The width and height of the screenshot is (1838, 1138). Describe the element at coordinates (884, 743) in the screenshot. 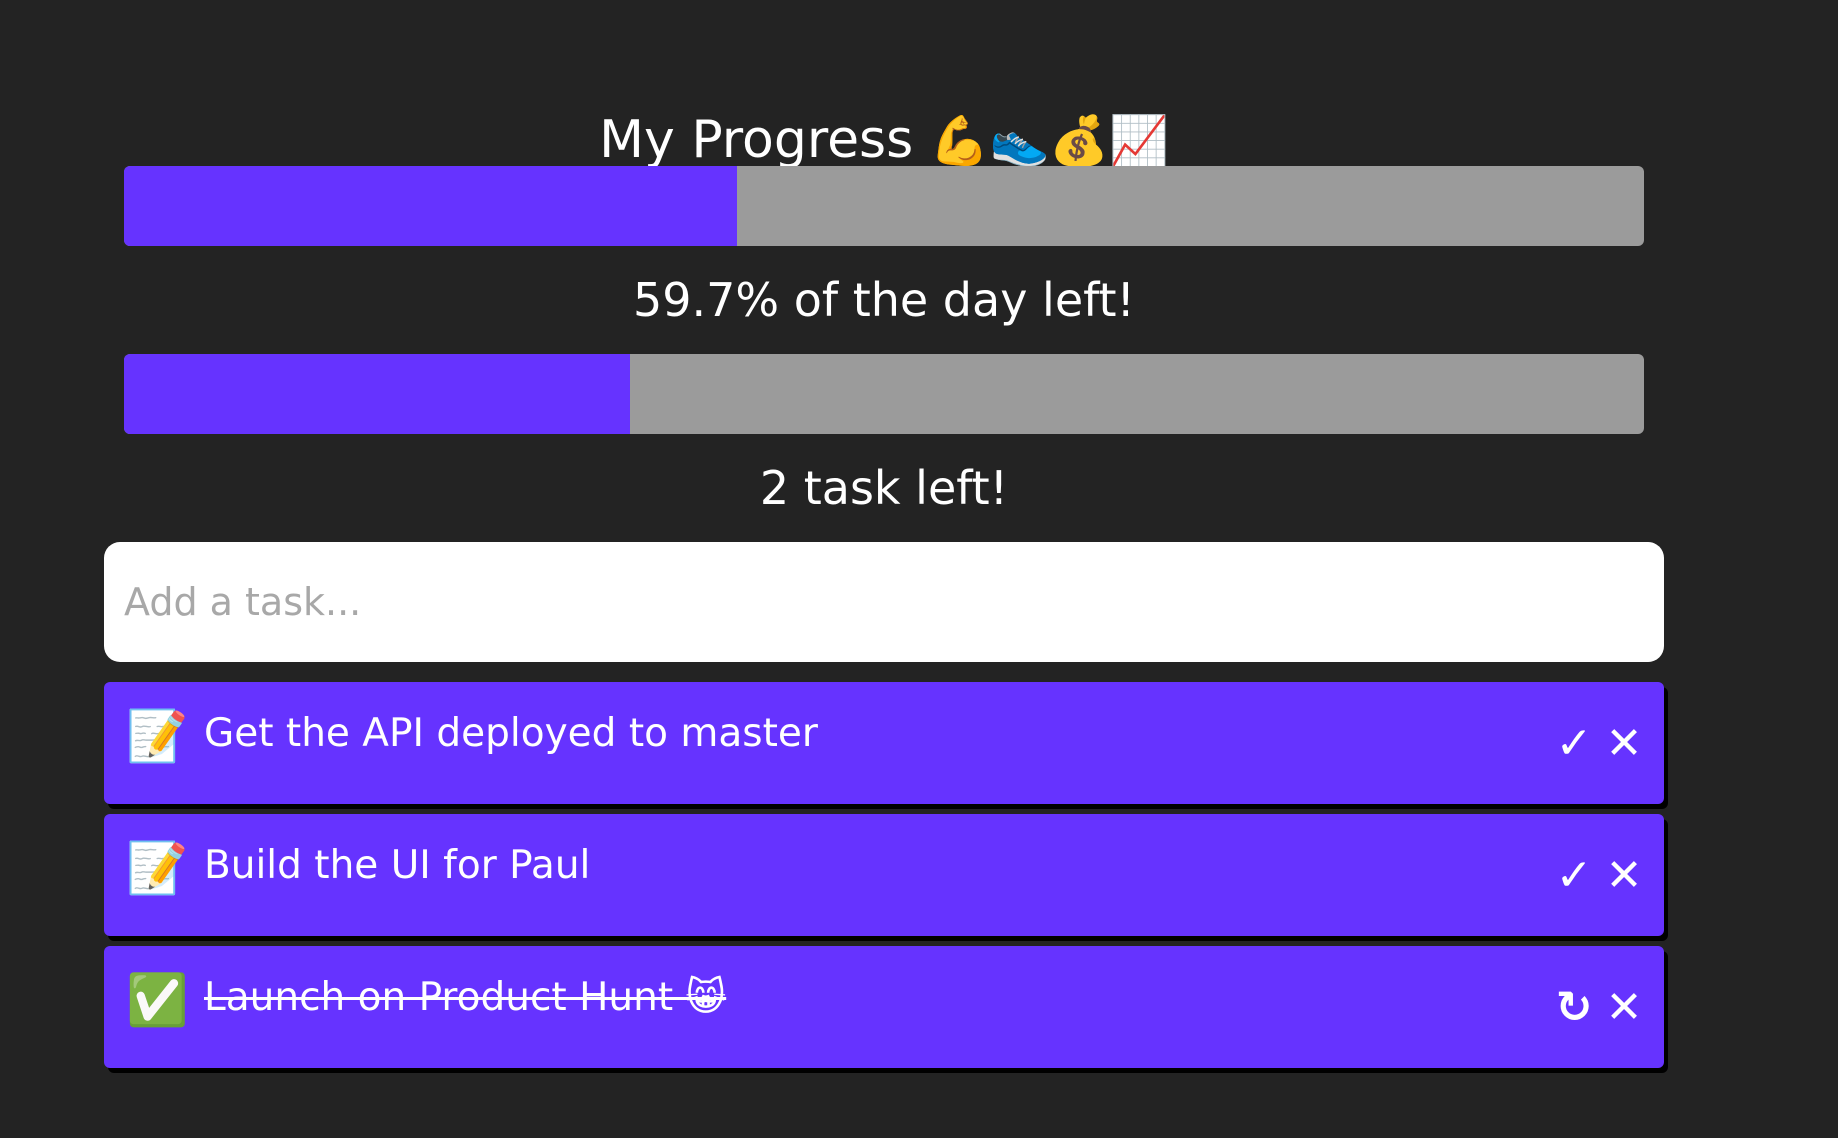

I see `task-item: 📝 Get the API deployed to master ✓ ✕` at that location.